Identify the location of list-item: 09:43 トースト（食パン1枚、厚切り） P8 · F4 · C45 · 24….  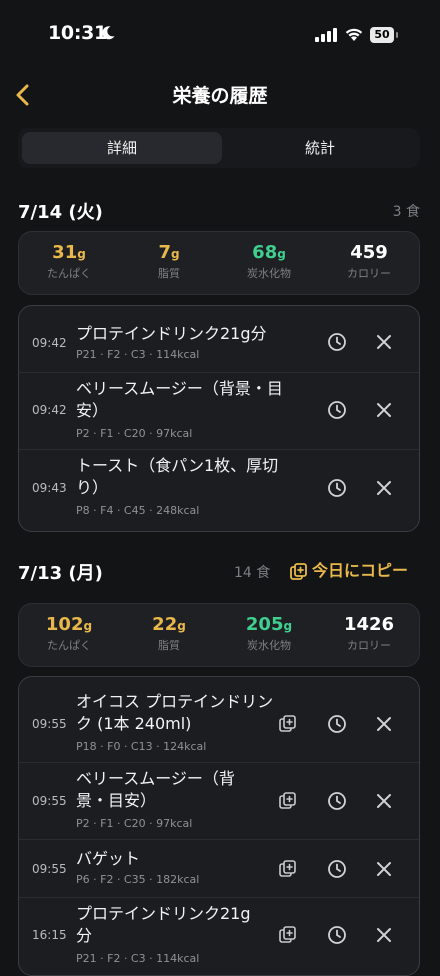
(219, 490).